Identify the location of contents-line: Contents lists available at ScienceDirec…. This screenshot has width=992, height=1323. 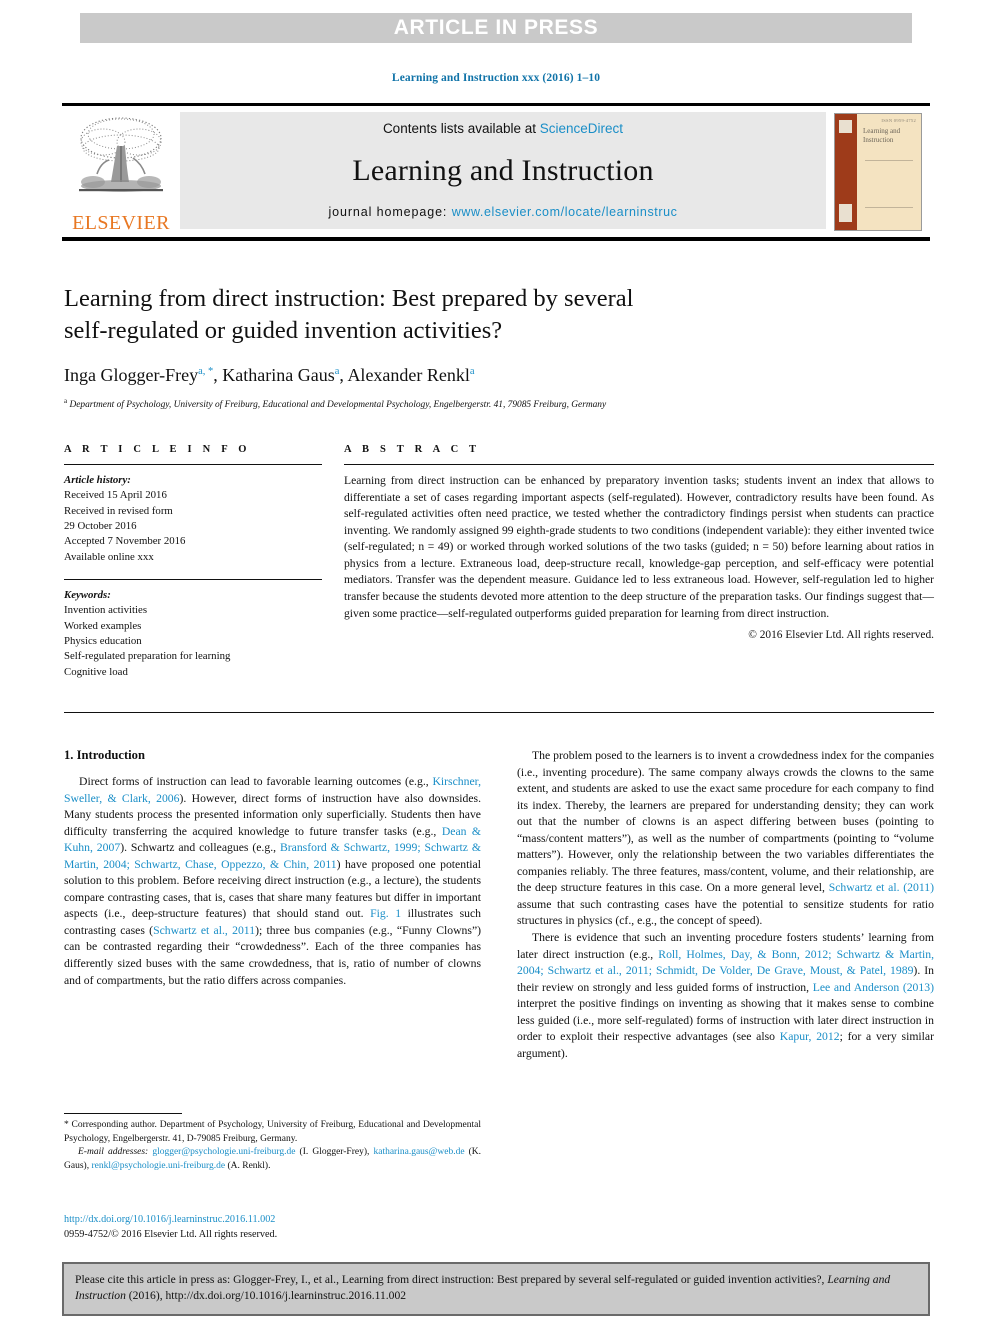
(503, 128).